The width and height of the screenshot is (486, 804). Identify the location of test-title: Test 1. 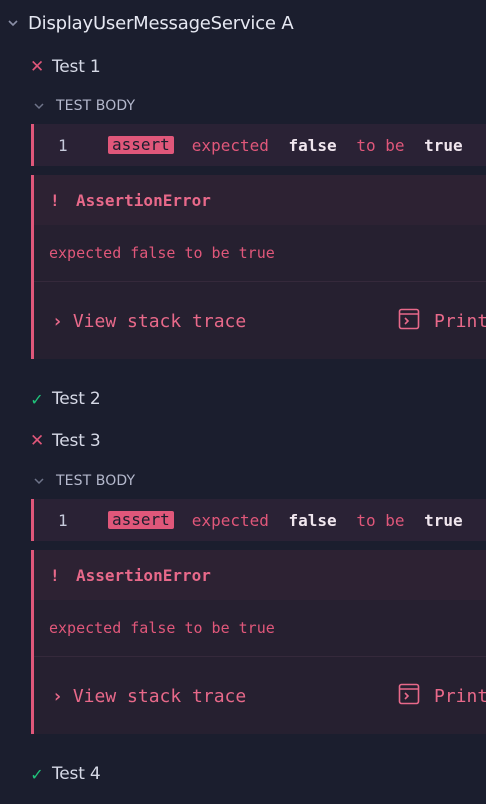
(76, 67).